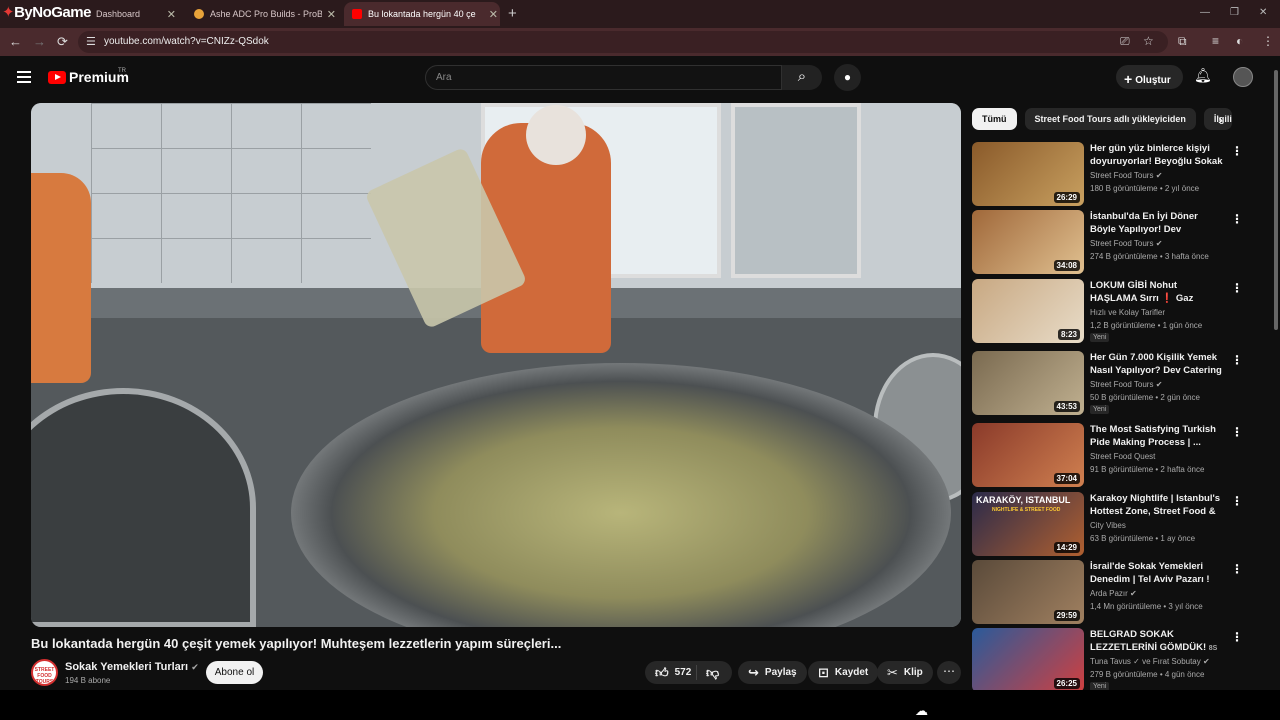 The height and width of the screenshot is (720, 1280). I want to click on channel-text: Arda Pazır, so click(1109, 593).